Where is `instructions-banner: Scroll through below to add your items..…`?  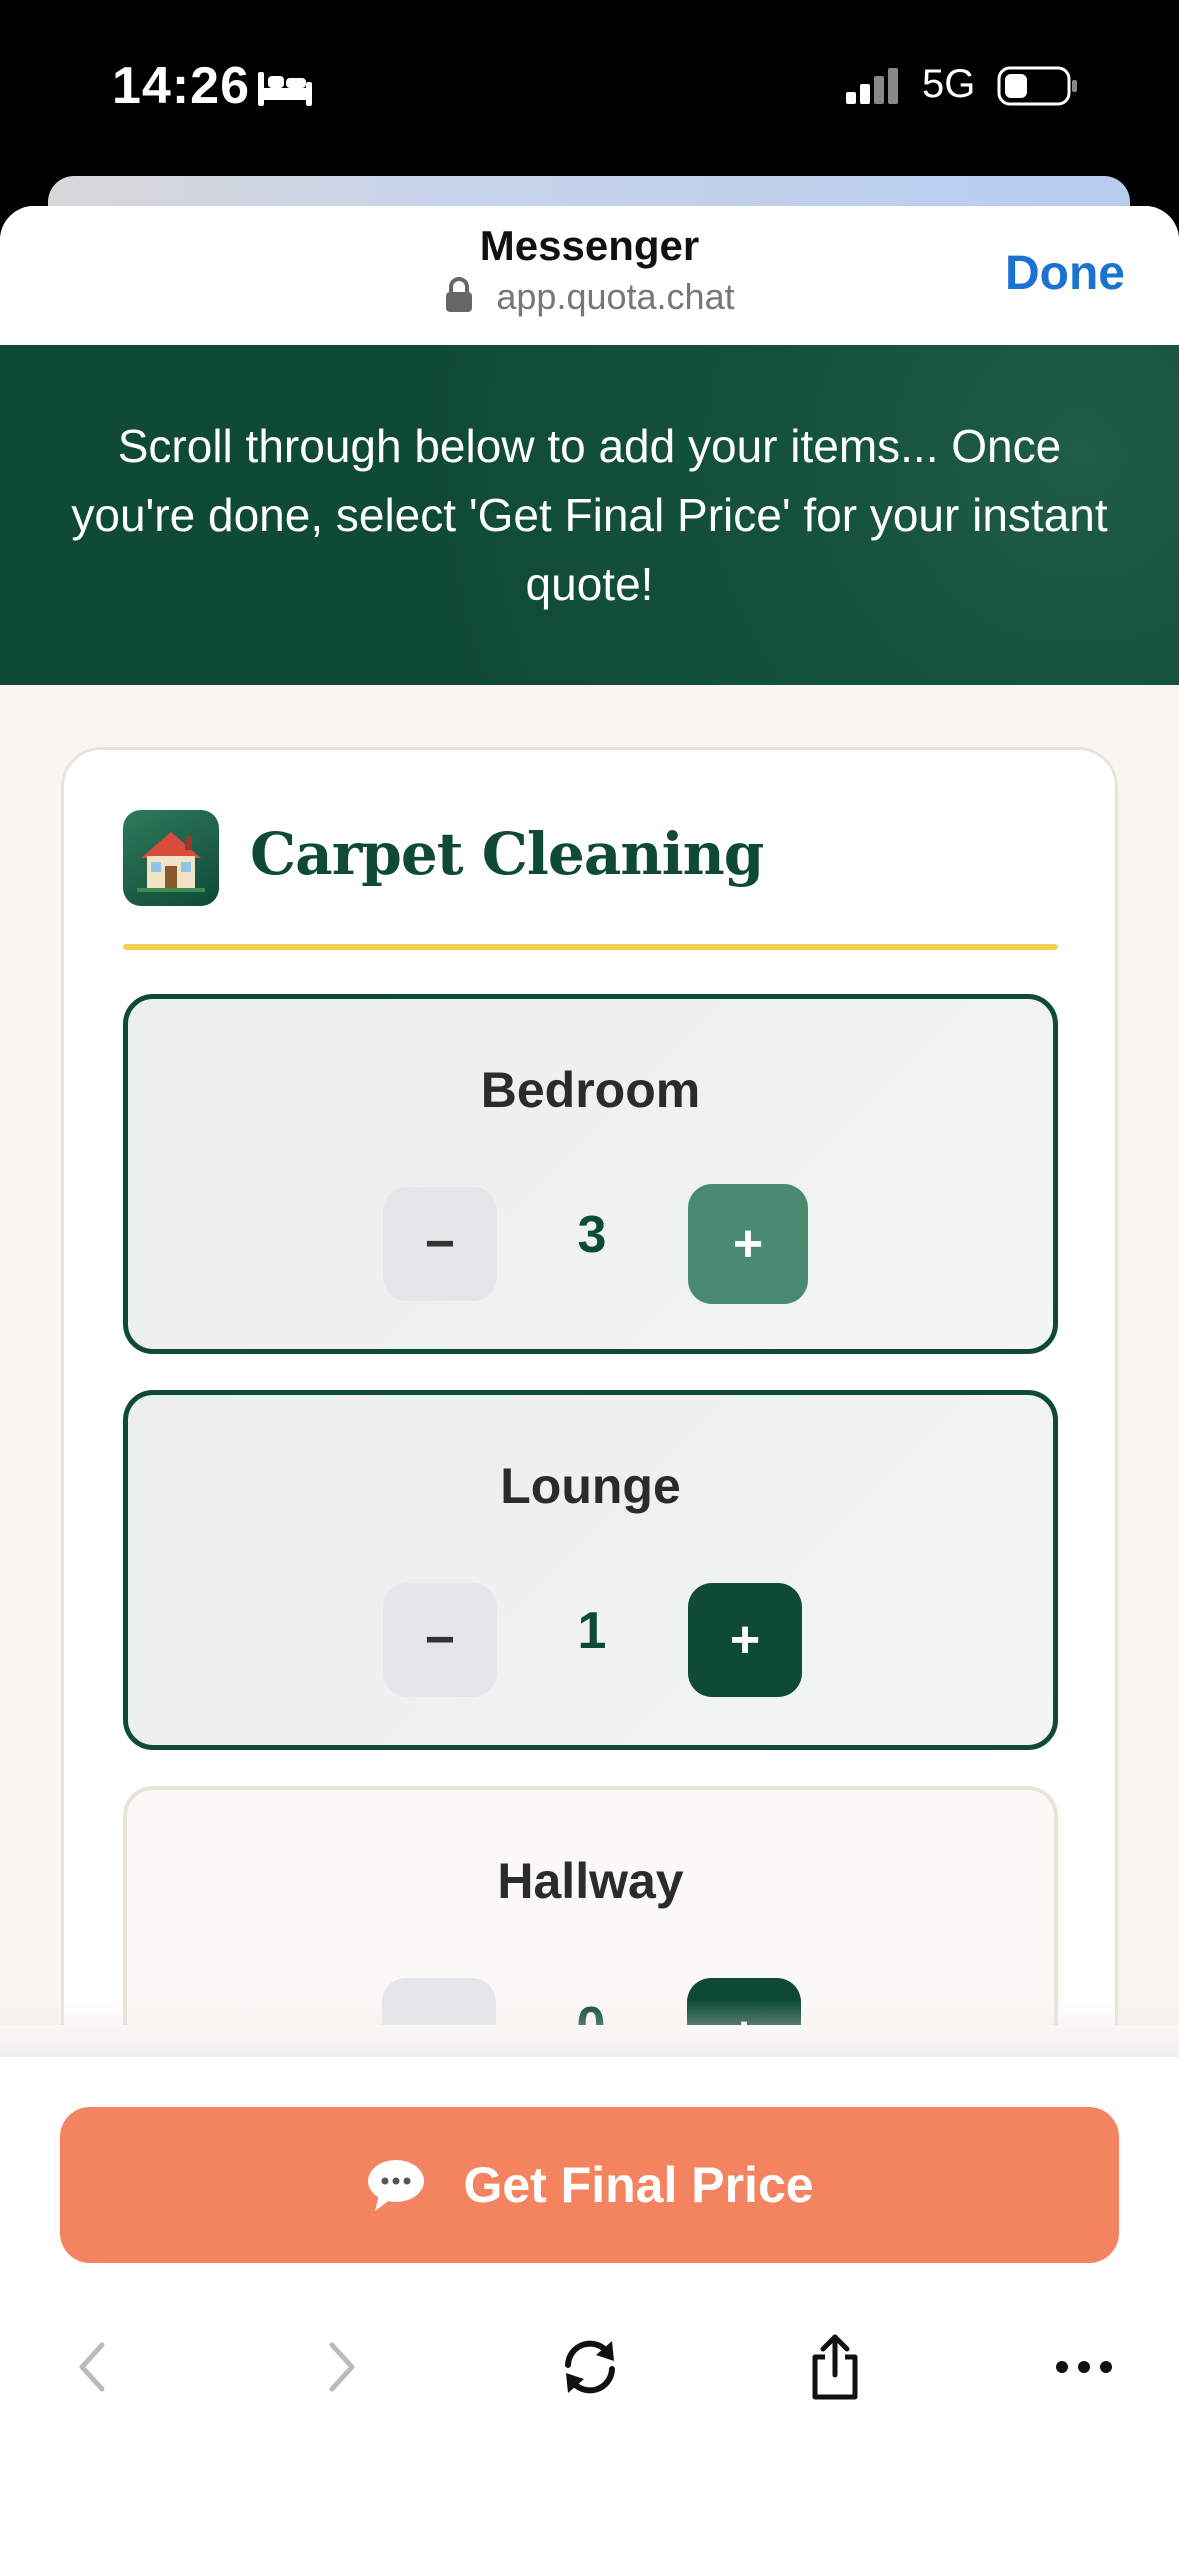 instructions-banner: Scroll through below to add your items..… is located at coordinates (589, 515).